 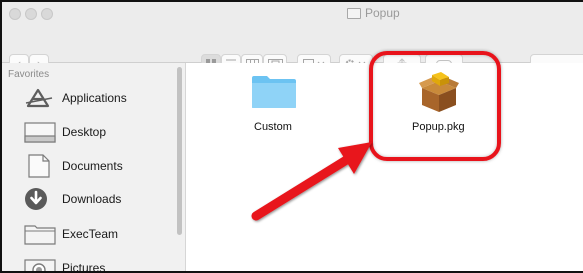 I want to click on title-bar: Popup, so click(x=292, y=13).